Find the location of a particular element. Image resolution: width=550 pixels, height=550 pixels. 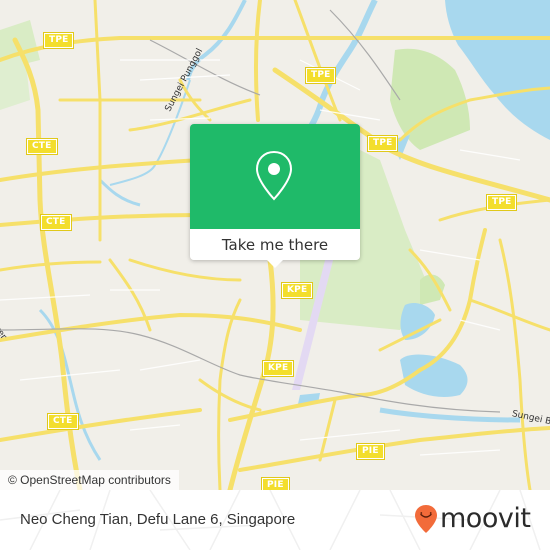

take-me-there-button: Take me there is located at coordinates (275, 244).